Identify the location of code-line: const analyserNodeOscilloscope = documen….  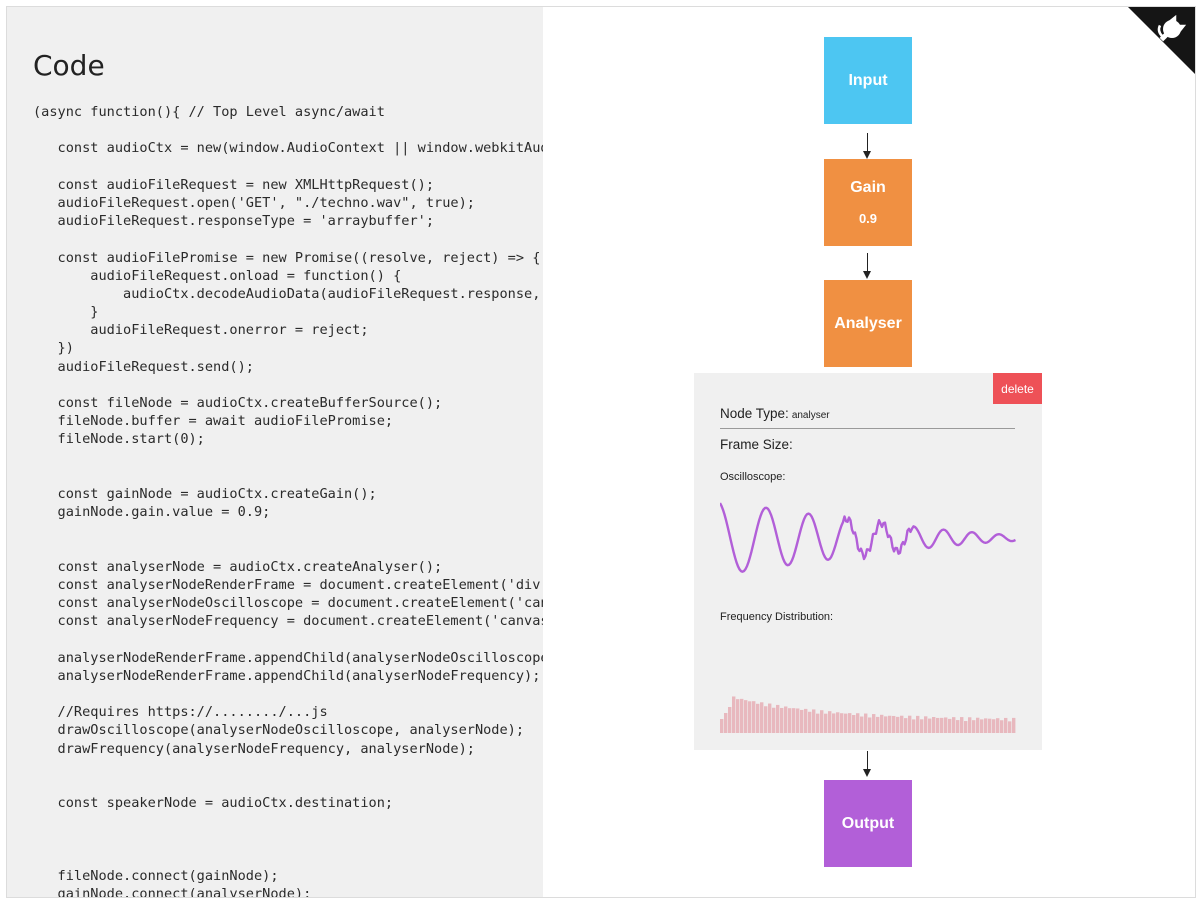
(288, 603).